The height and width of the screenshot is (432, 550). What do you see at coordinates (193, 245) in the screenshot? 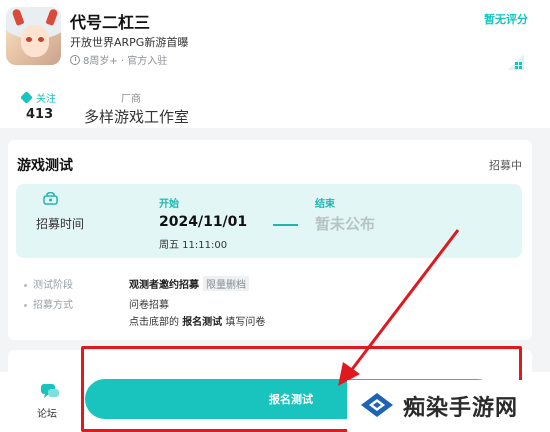
I see `start-time: 周五 11:11:00` at bounding box center [193, 245].